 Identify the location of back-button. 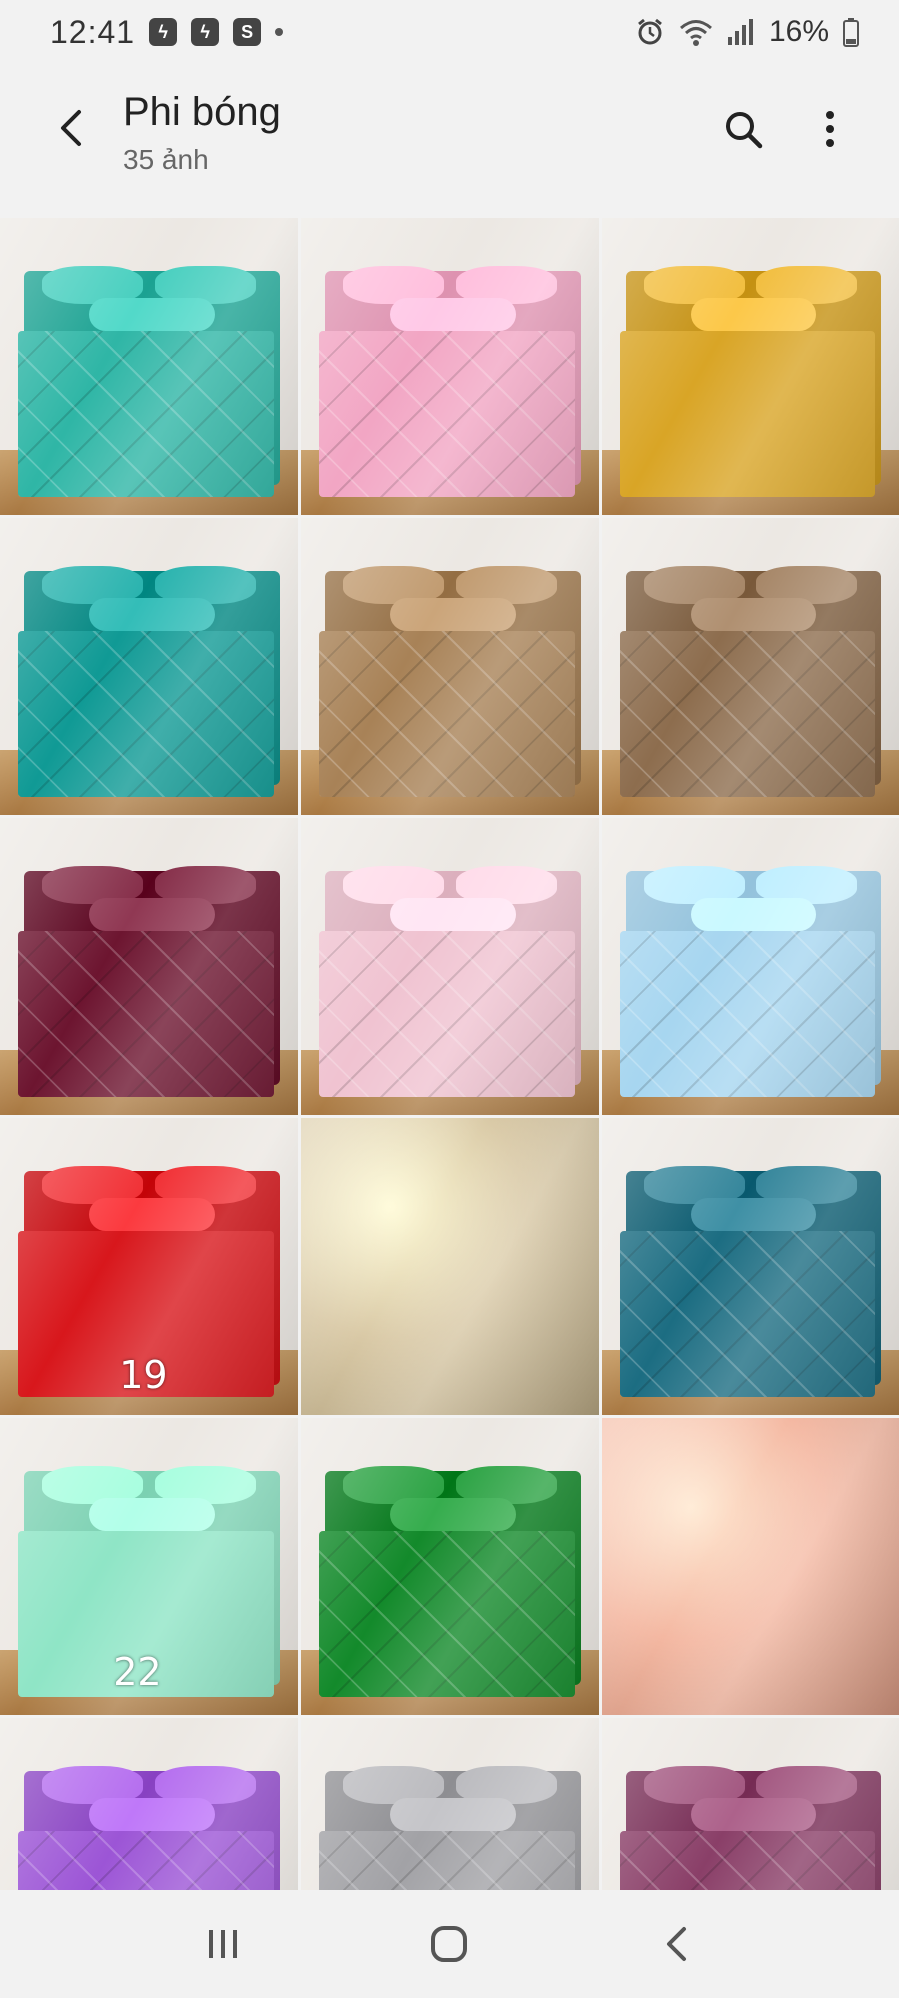
(70, 128).